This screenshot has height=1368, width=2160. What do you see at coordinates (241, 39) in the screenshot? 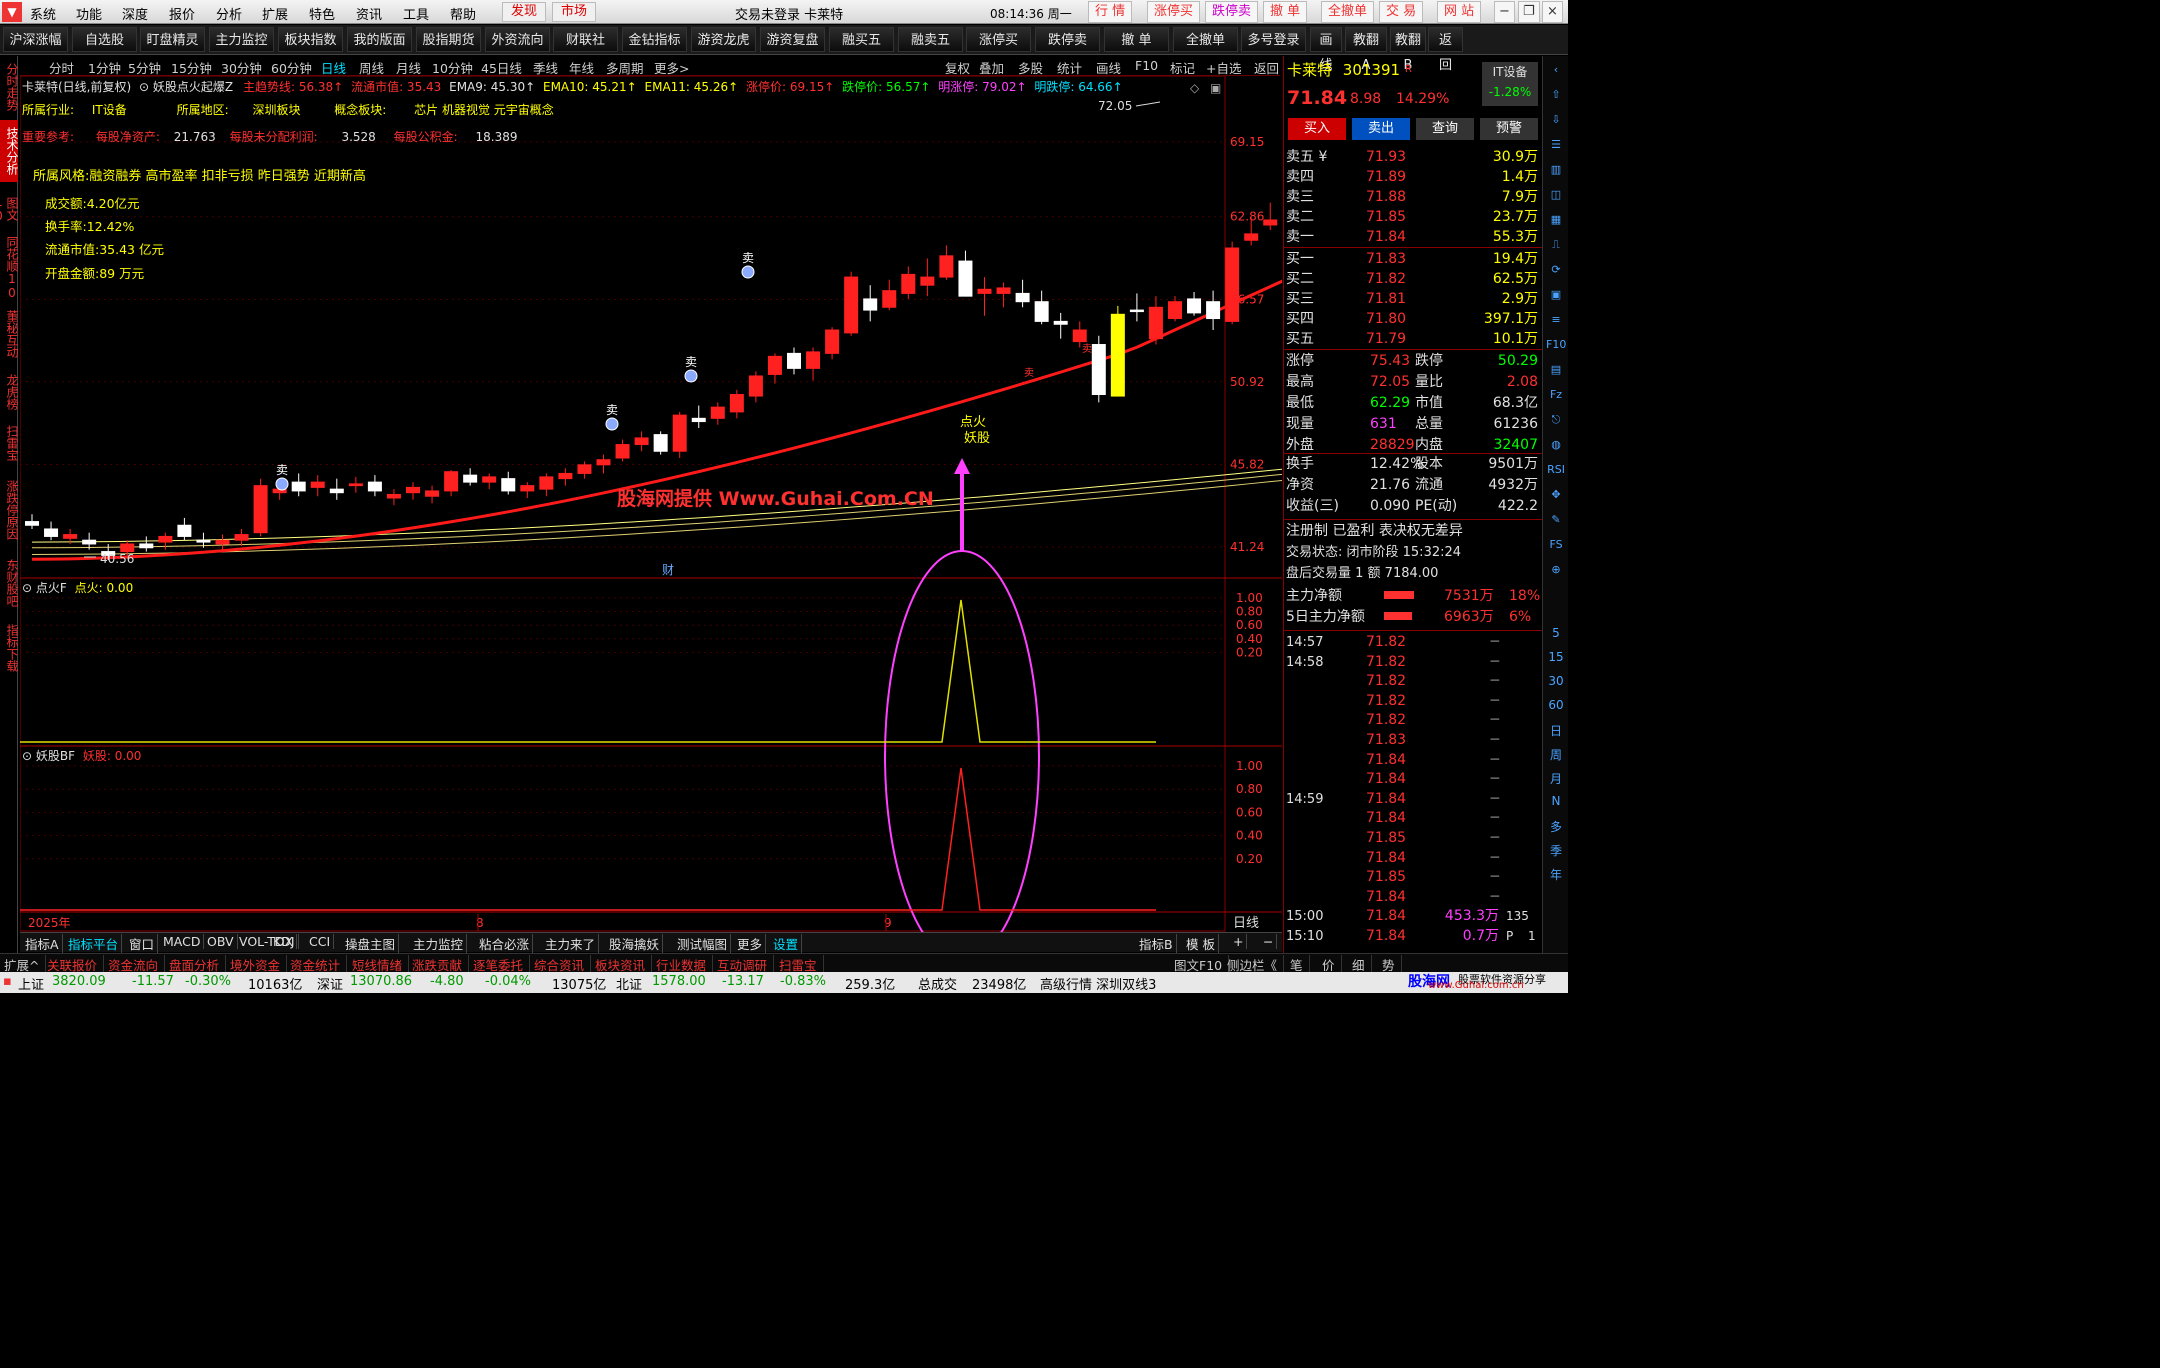
I see `toolbar-button-3: 主力监控` at bounding box center [241, 39].